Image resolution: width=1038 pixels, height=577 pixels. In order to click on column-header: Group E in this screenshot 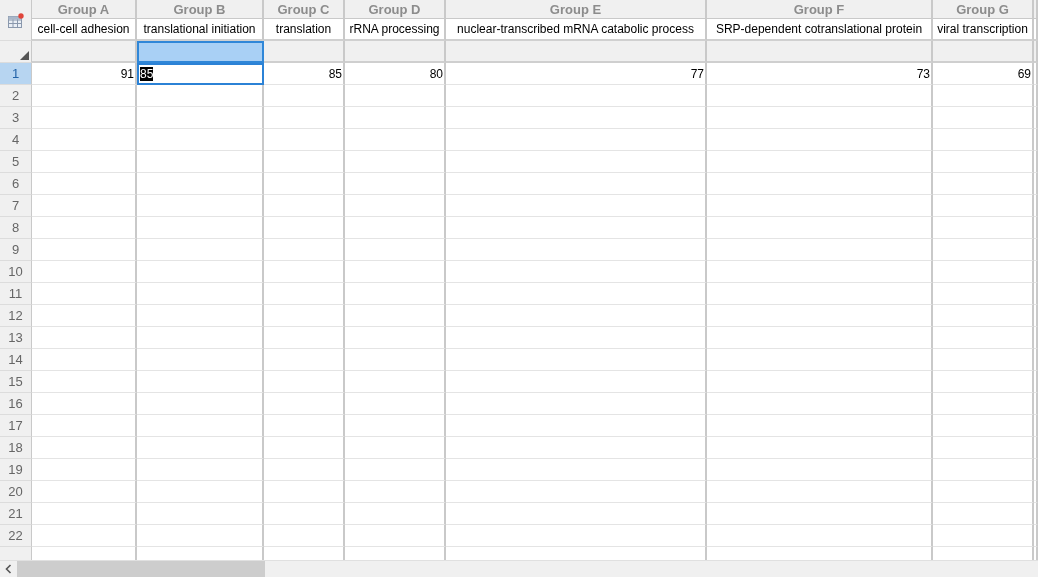, I will do `click(576, 9)`.